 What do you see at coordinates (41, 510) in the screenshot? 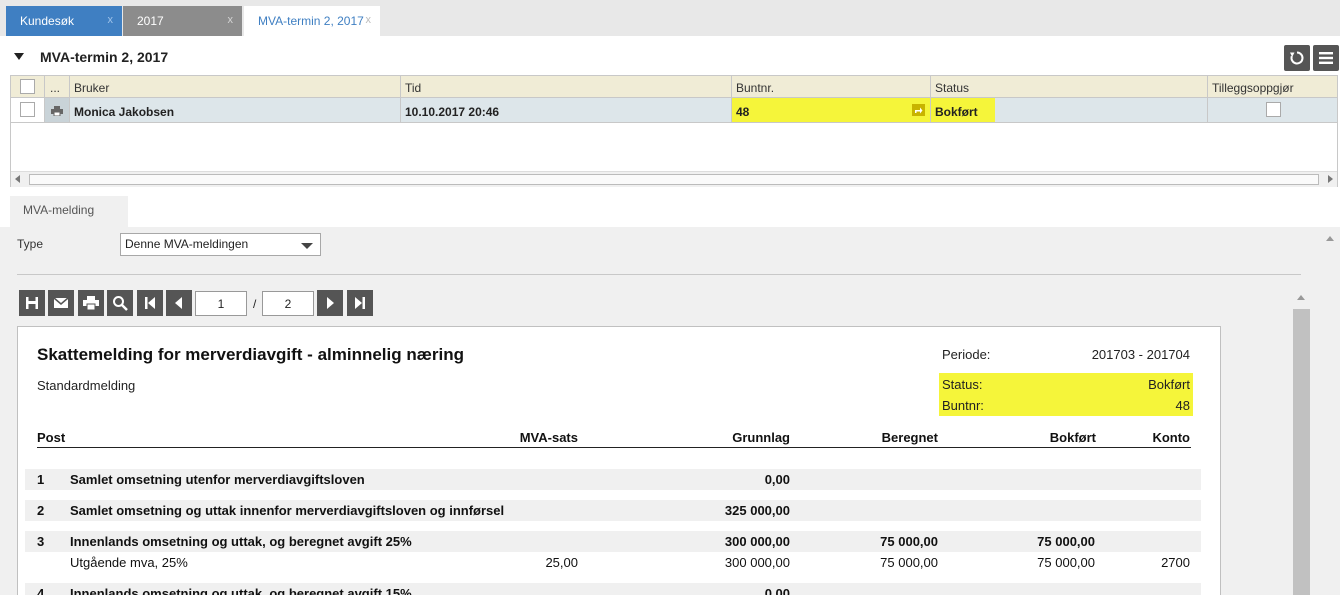
I see `row-post: 2` at bounding box center [41, 510].